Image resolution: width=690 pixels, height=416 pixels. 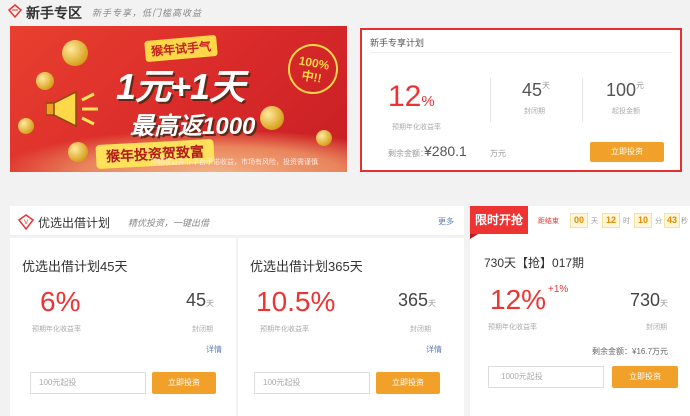 What do you see at coordinates (74, 223) in the screenshot?
I see `preferred-section-title: 优选出借计划` at bounding box center [74, 223].